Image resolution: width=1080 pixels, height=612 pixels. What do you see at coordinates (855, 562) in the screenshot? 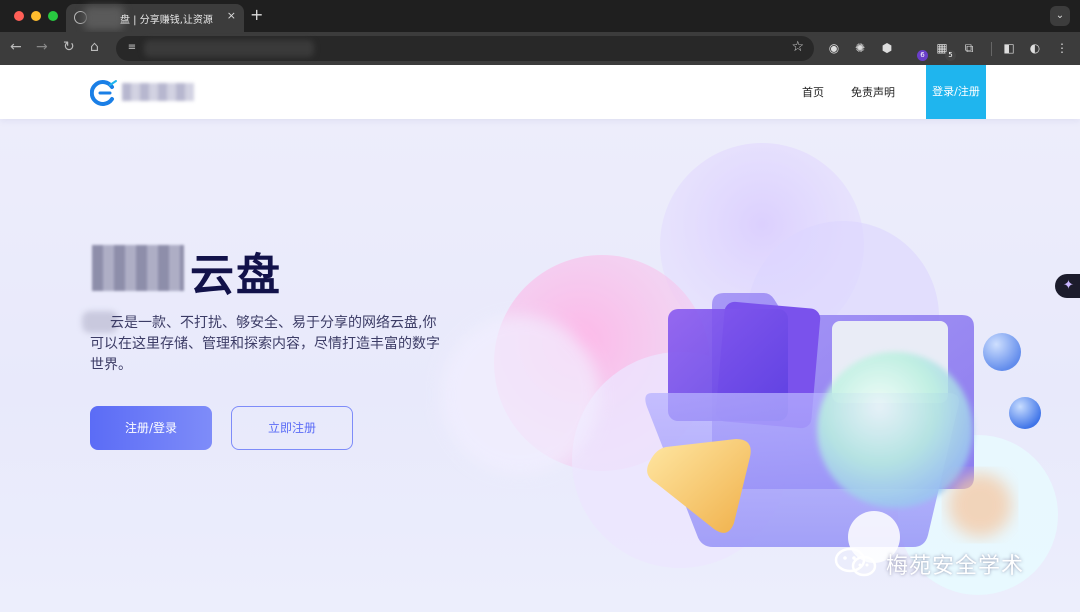
I see `wechat-icon` at bounding box center [855, 562].